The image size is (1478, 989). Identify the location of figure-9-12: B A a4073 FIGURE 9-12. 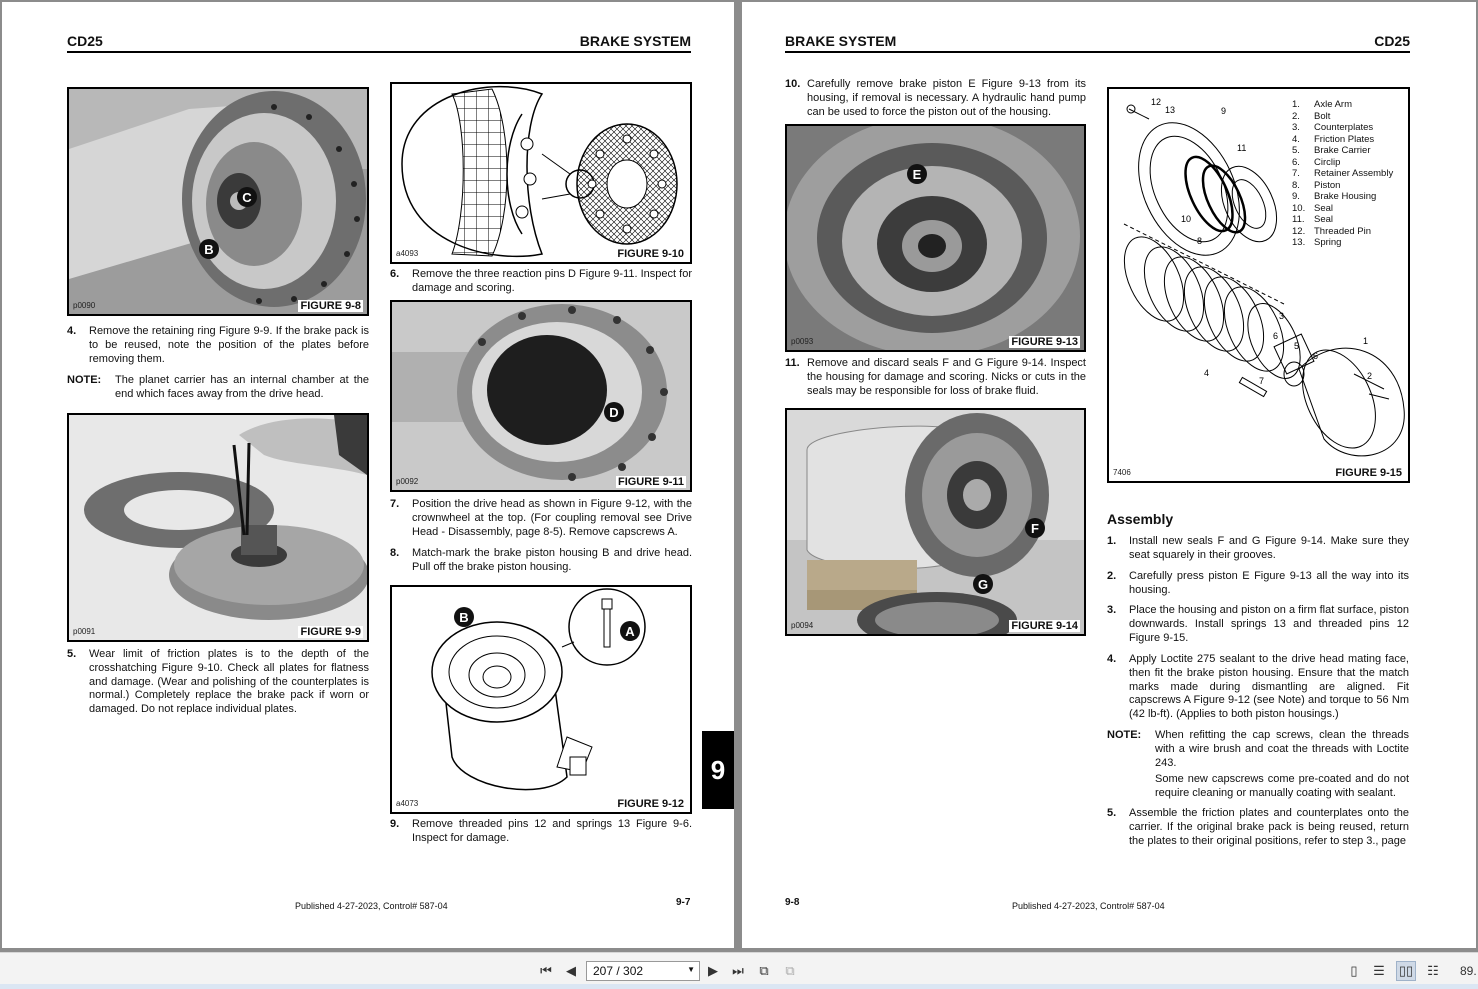
(541, 699).